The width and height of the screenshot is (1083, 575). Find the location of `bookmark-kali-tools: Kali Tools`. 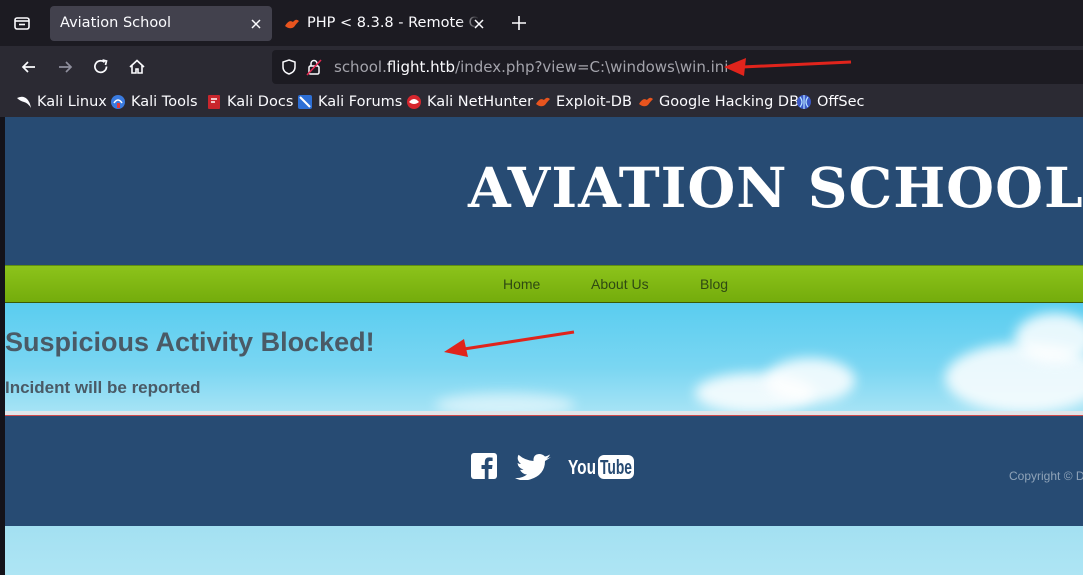

bookmark-kali-tools: Kali Tools is located at coordinates (154, 102).